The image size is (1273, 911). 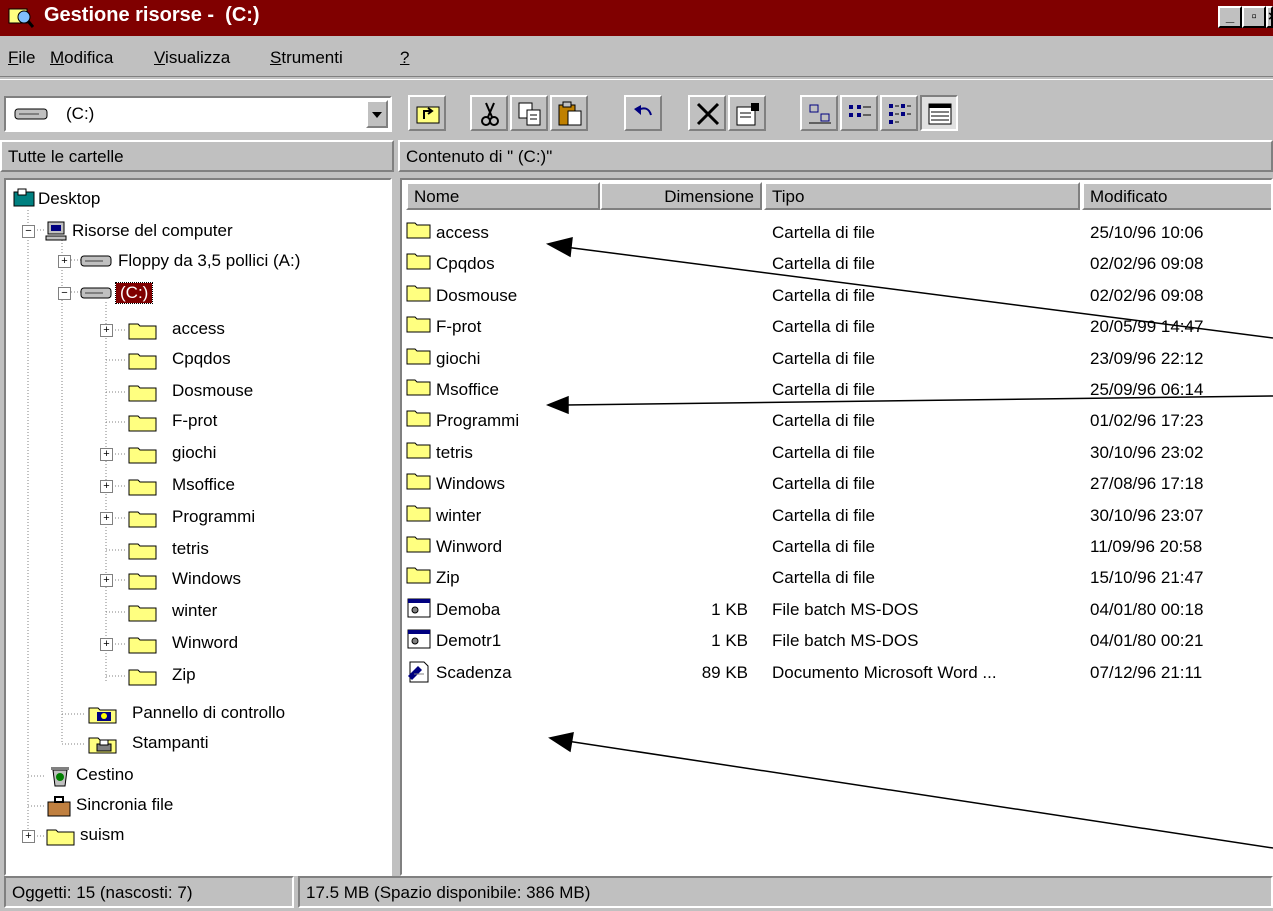 I want to click on small-icons-view-button, so click(x=859, y=113).